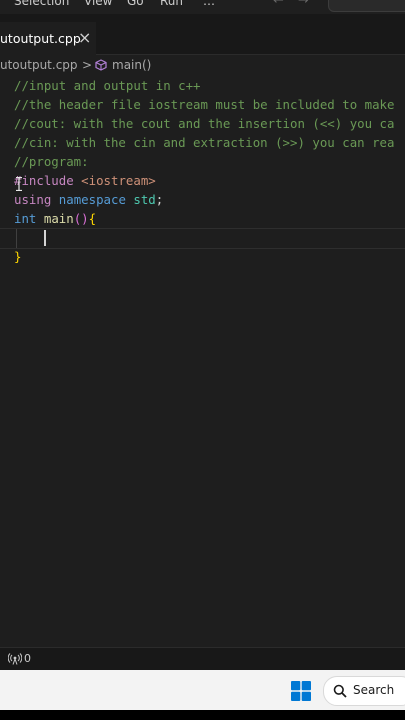 The height and width of the screenshot is (720, 405). Describe the element at coordinates (202, 715) in the screenshot. I see `screen-bottom-edge` at that location.